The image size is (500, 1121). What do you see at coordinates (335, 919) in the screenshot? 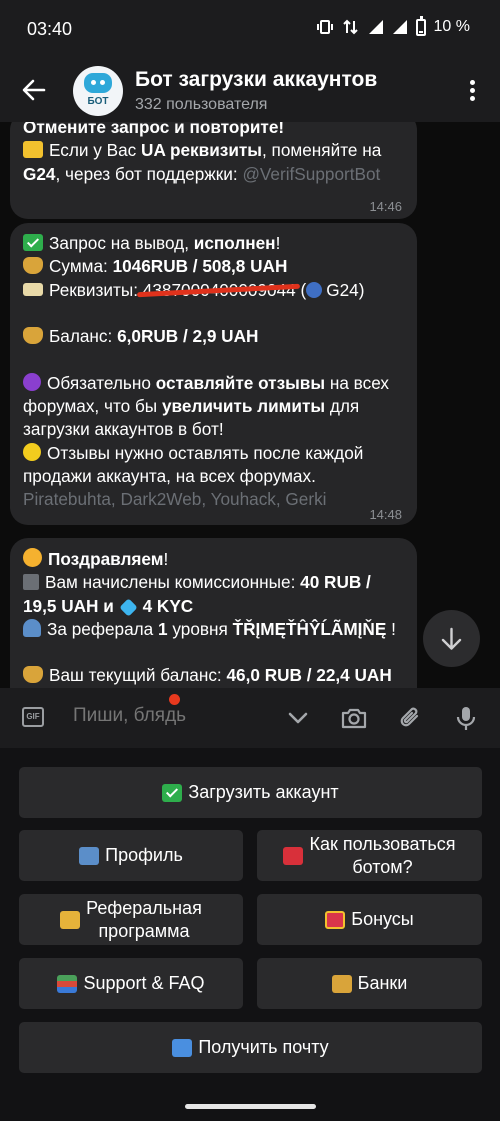
I see `gift-icon` at bounding box center [335, 919].